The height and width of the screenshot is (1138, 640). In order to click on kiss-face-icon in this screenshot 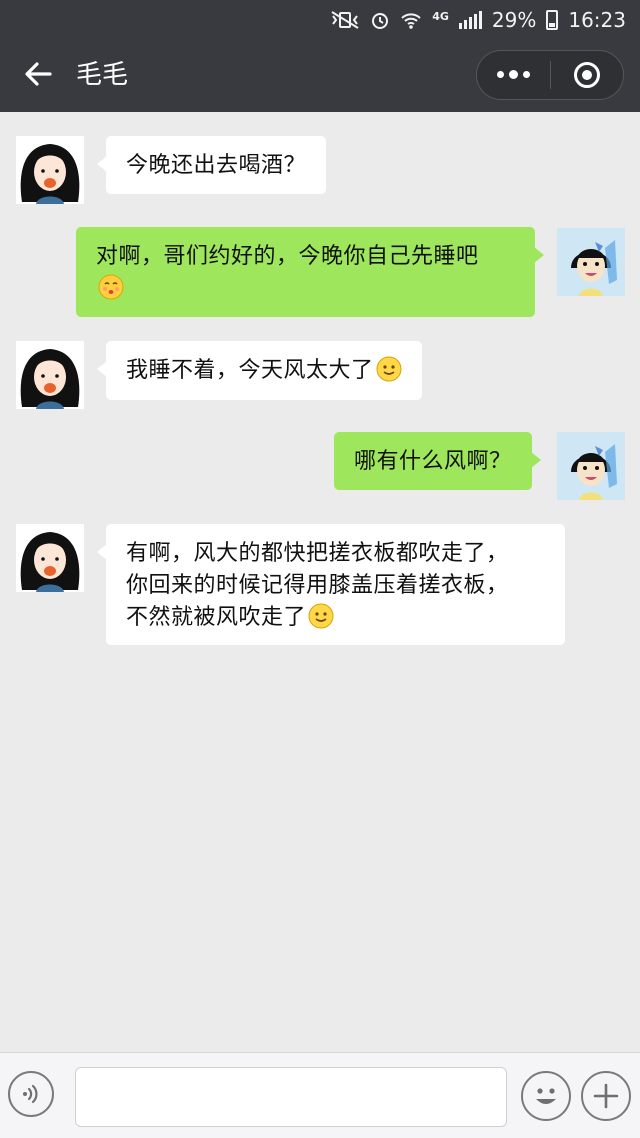, I will do `click(111, 287)`.